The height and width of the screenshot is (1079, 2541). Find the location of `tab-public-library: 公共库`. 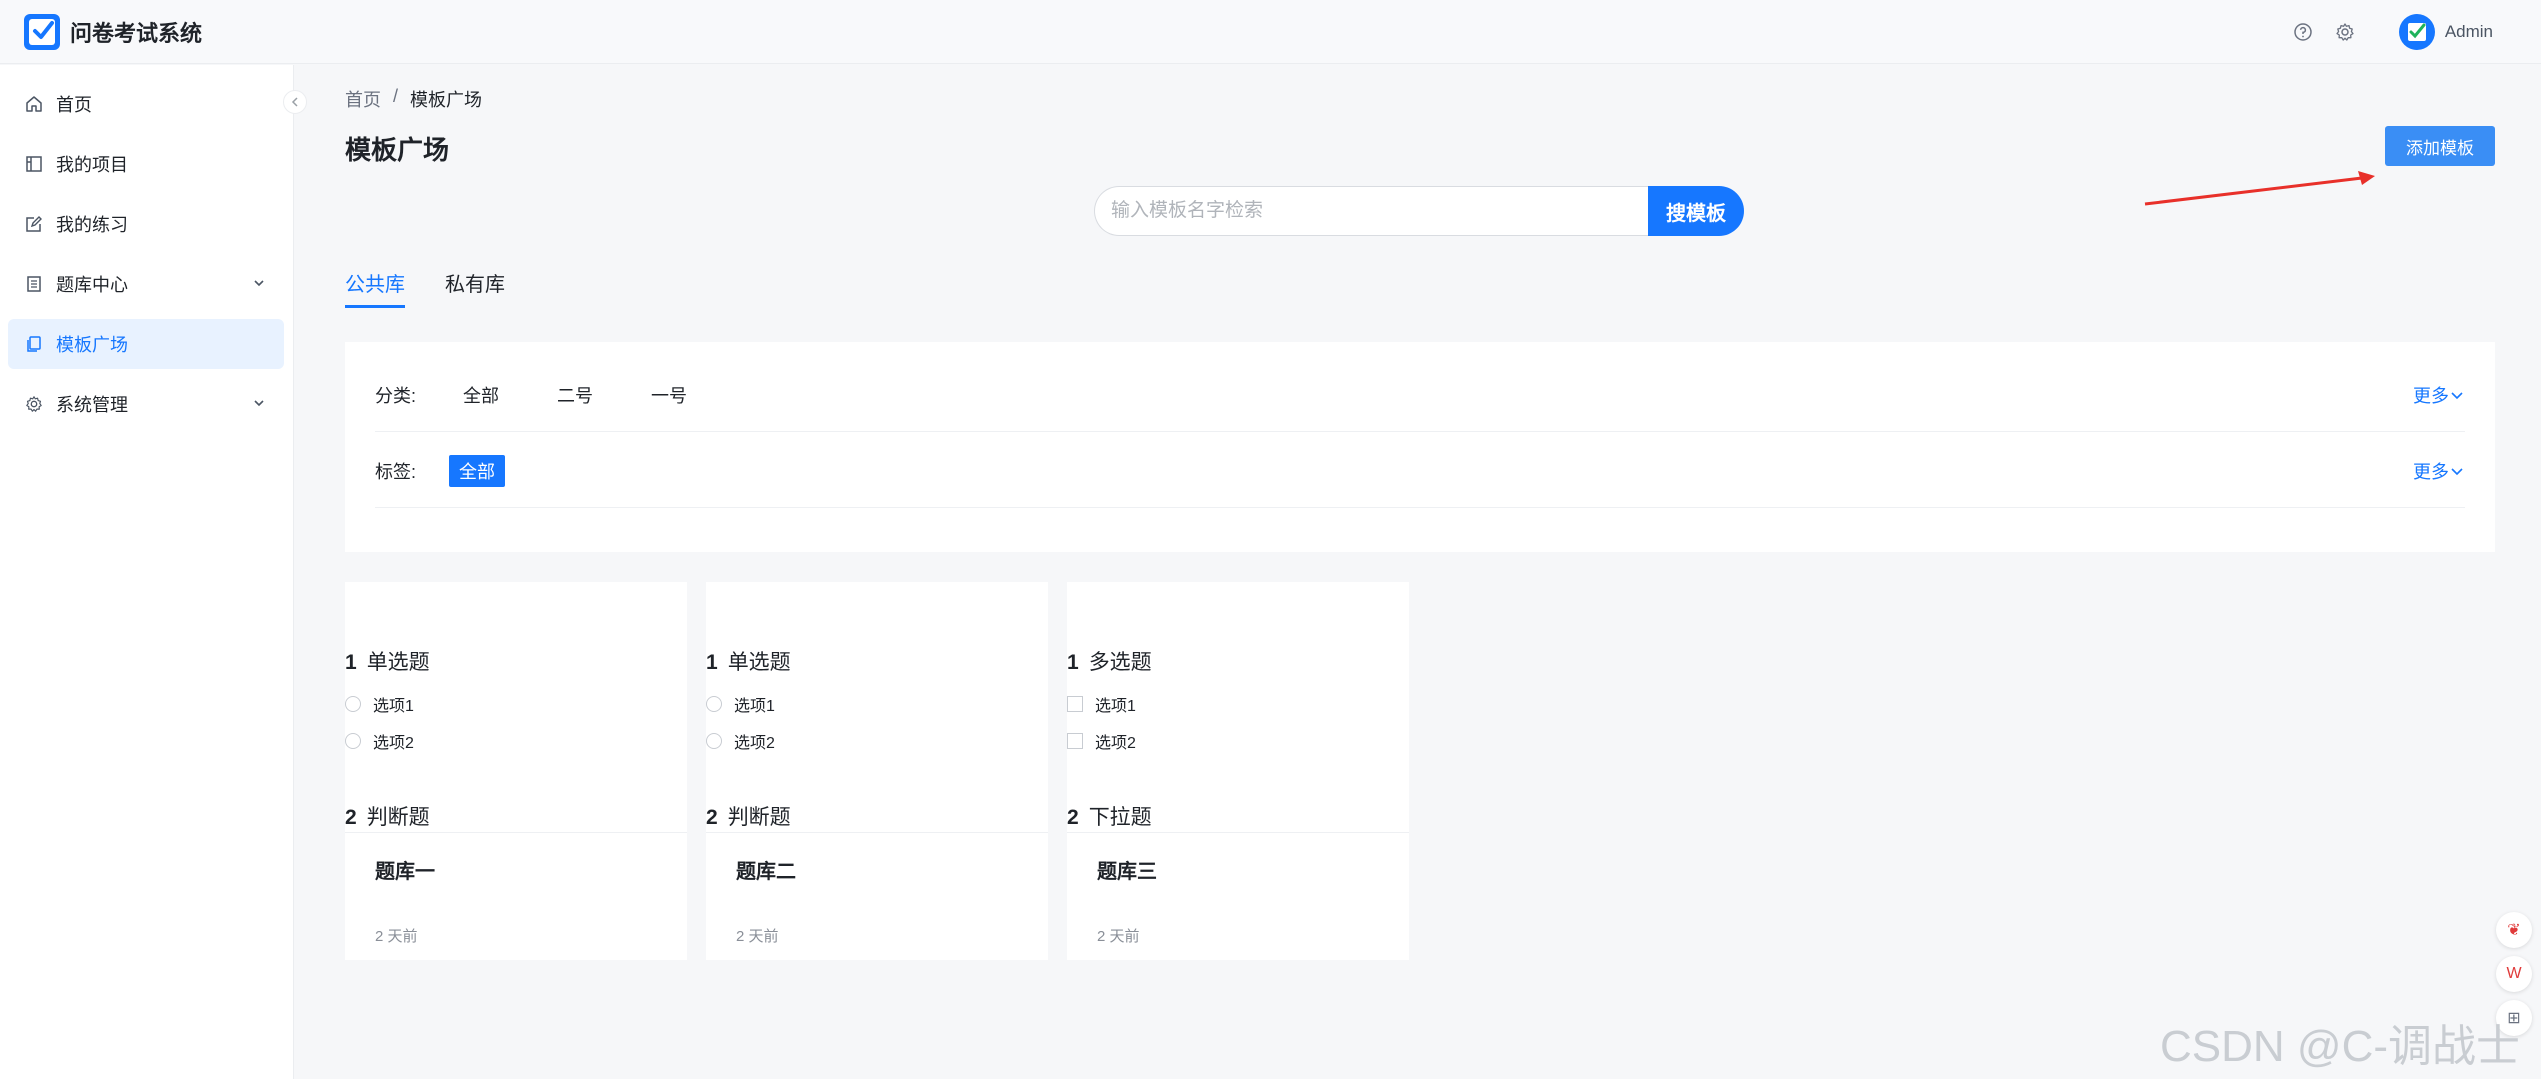

tab-public-library: 公共库 is located at coordinates (375, 288).